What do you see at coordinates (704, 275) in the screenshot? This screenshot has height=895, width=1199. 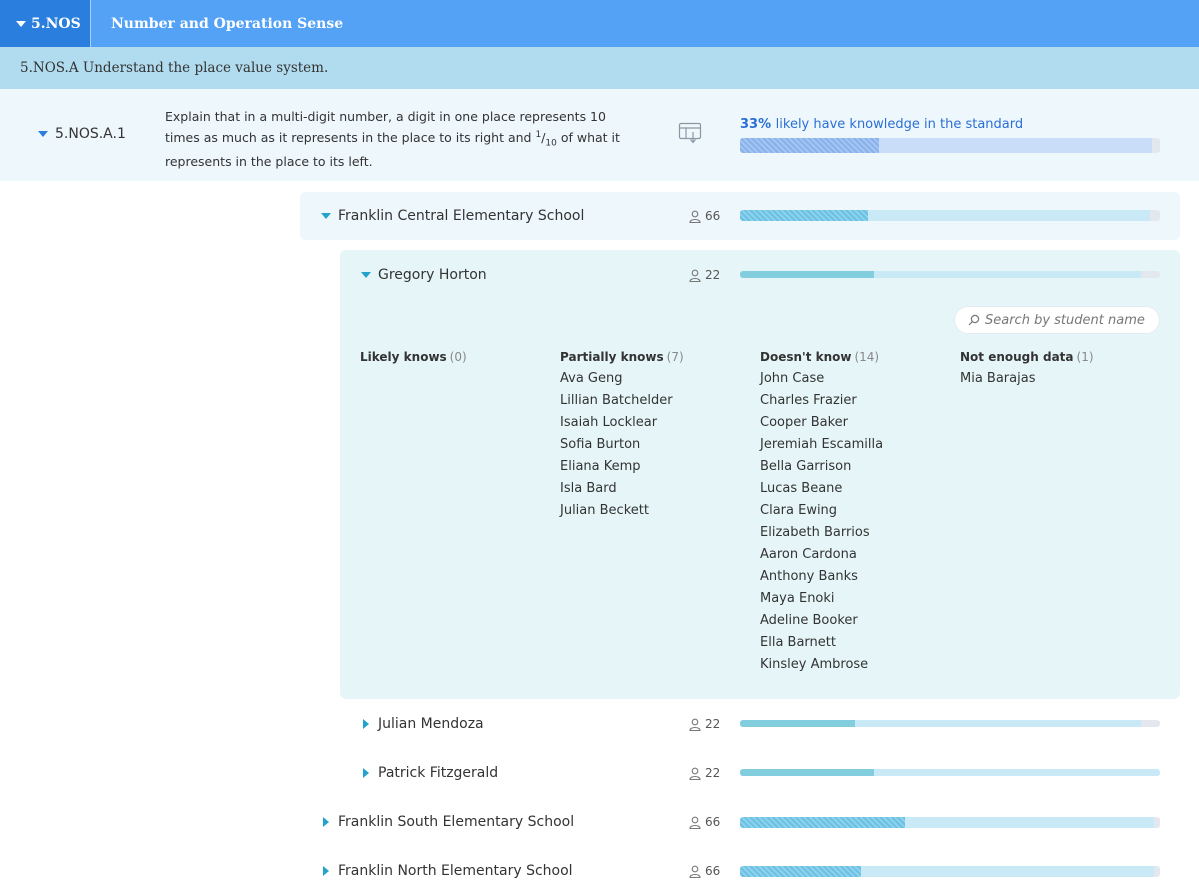 I see `student-count-horton: 22` at bounding box center [704, 275].